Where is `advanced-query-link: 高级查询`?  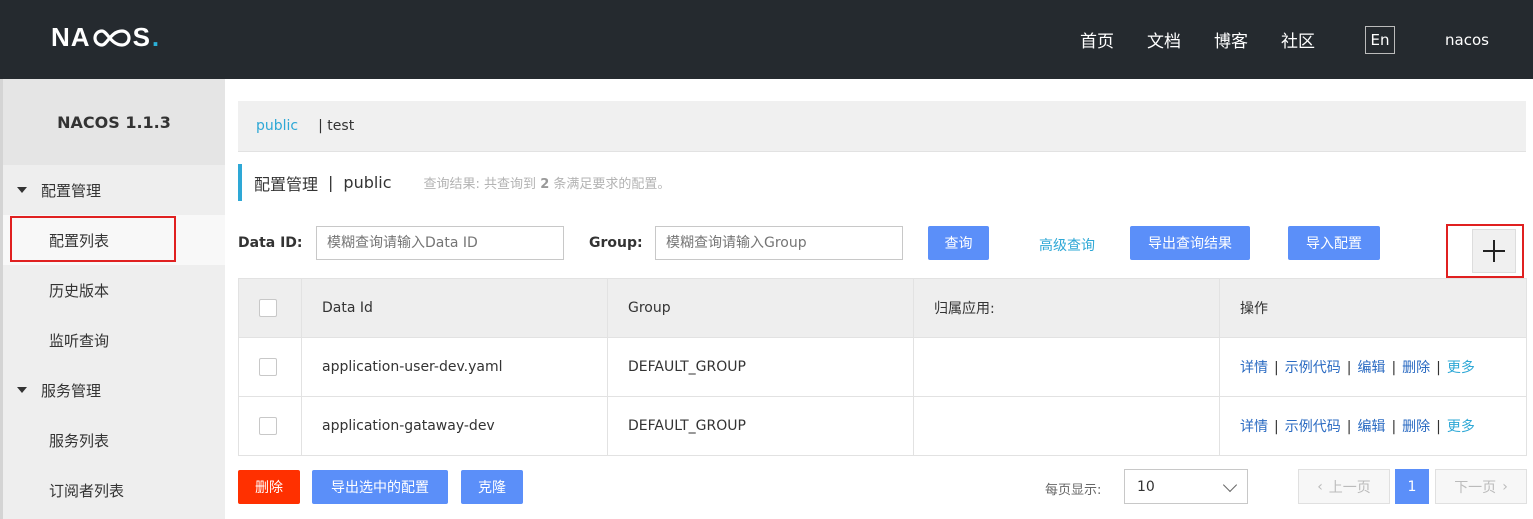 advanced-query-link: 高级查询 is located at coordinates (1067, 245).